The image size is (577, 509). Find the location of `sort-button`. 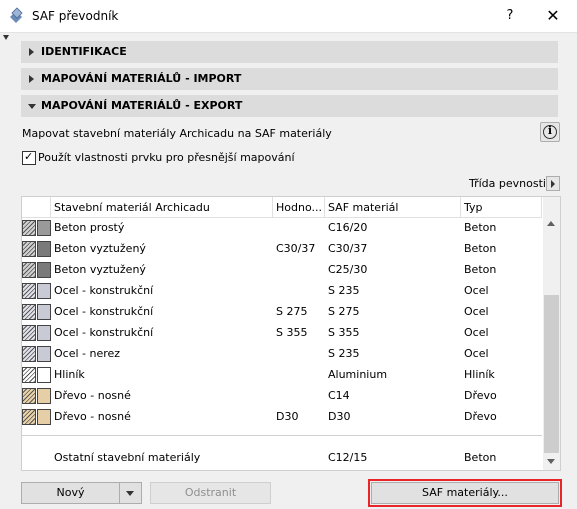

sort-button is located at coordinates (553, 183).